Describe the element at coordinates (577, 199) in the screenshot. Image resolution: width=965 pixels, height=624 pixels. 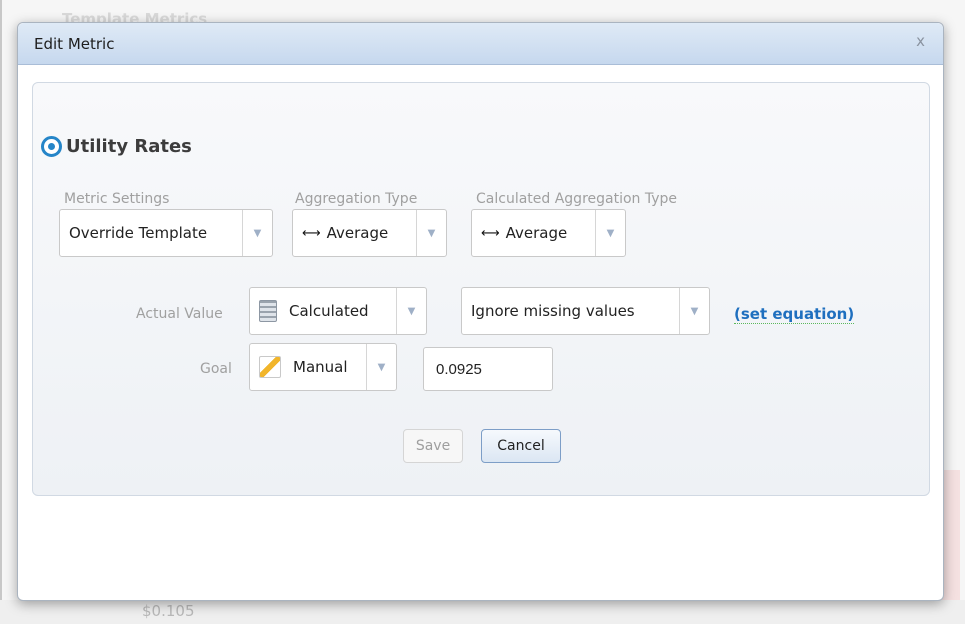
I see `calculated-aggregation-type-label: Calculated Aggregation Type` at that location.